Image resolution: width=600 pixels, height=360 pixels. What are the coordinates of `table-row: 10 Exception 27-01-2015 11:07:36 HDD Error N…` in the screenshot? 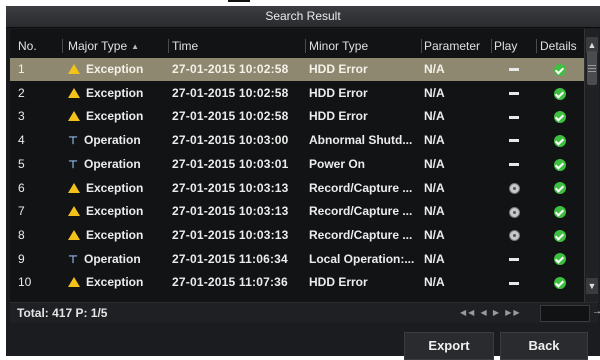 It's located at (297, 282).